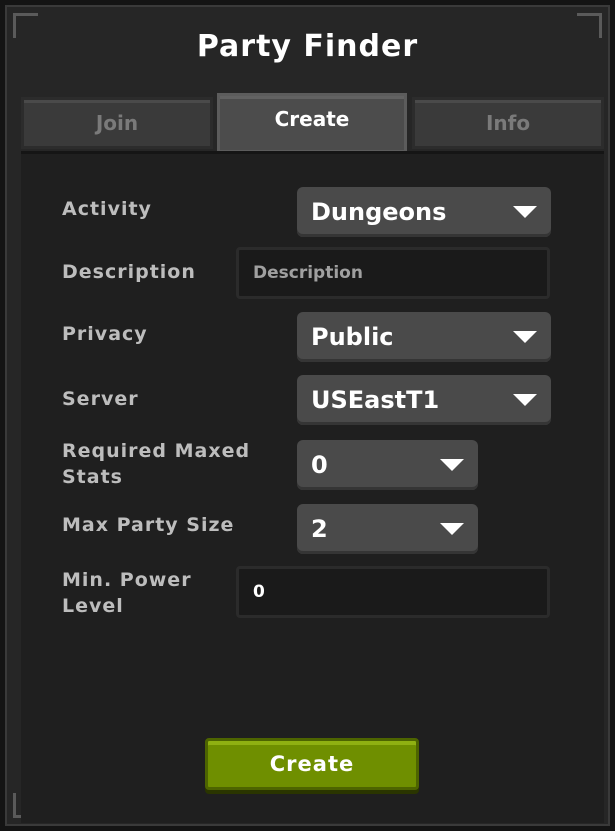 The height and width of the screenshot is (831, 615). What do you see at coordinates (375, 400) in the screenshot?
I see `server-value: USEastT1` at bounding box center [375, 400].